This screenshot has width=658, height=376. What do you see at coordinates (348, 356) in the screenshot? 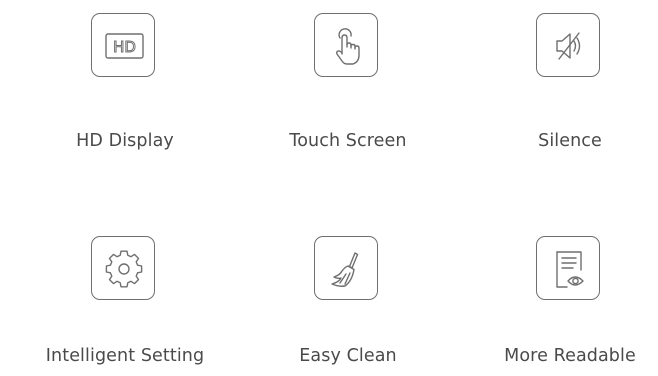
I see `feature-label: Easy Clean` at bounding box center [348, 356].